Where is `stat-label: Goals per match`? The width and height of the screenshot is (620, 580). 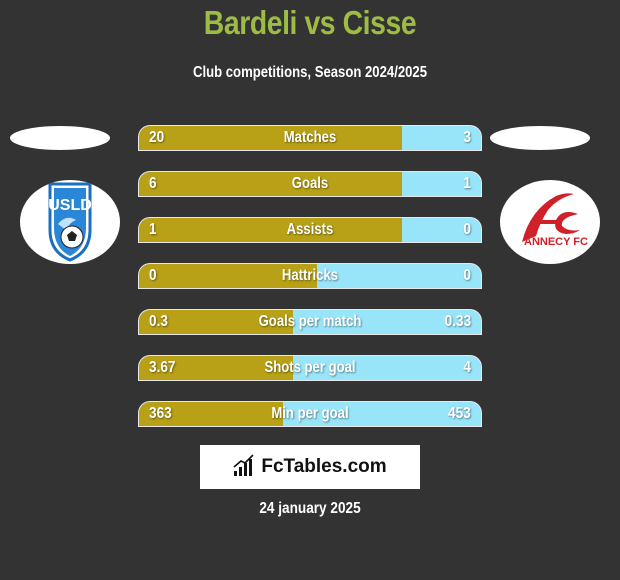
stat-label: Goals per match is located at coordinates (310, 321).